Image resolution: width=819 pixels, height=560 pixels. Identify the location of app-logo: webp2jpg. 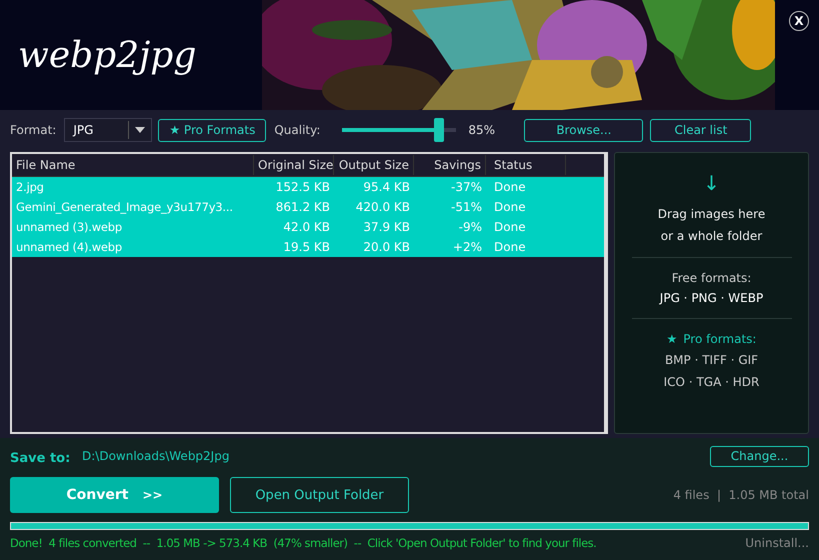
(107, 55).